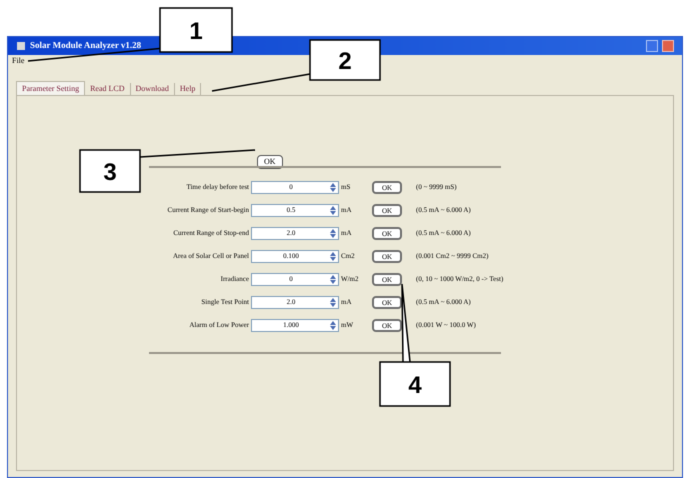 This screenshot has height=478, width=689. I want to click on callout-label: 2, so click(345, 60).